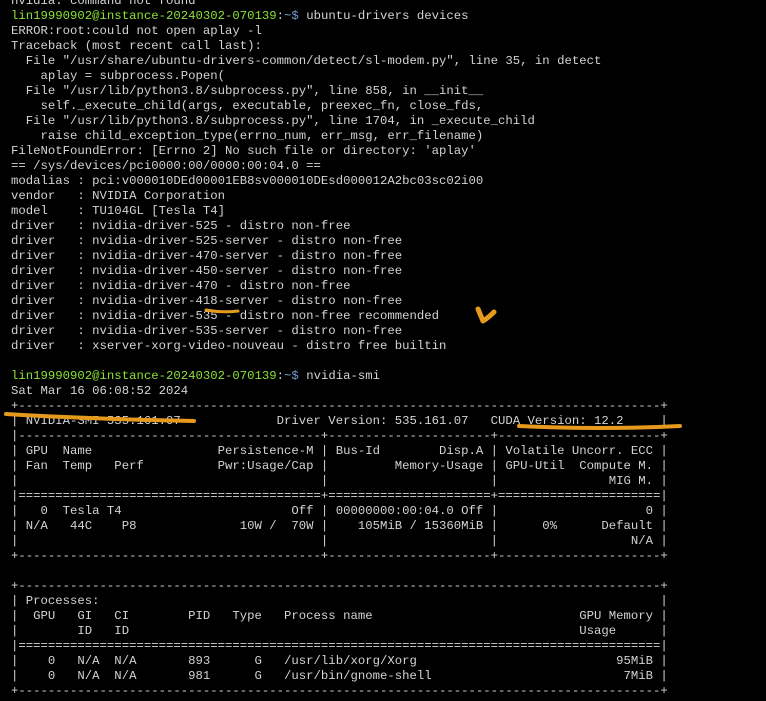  I want to click on command-text: nvidia-smi, so click(339, 376).